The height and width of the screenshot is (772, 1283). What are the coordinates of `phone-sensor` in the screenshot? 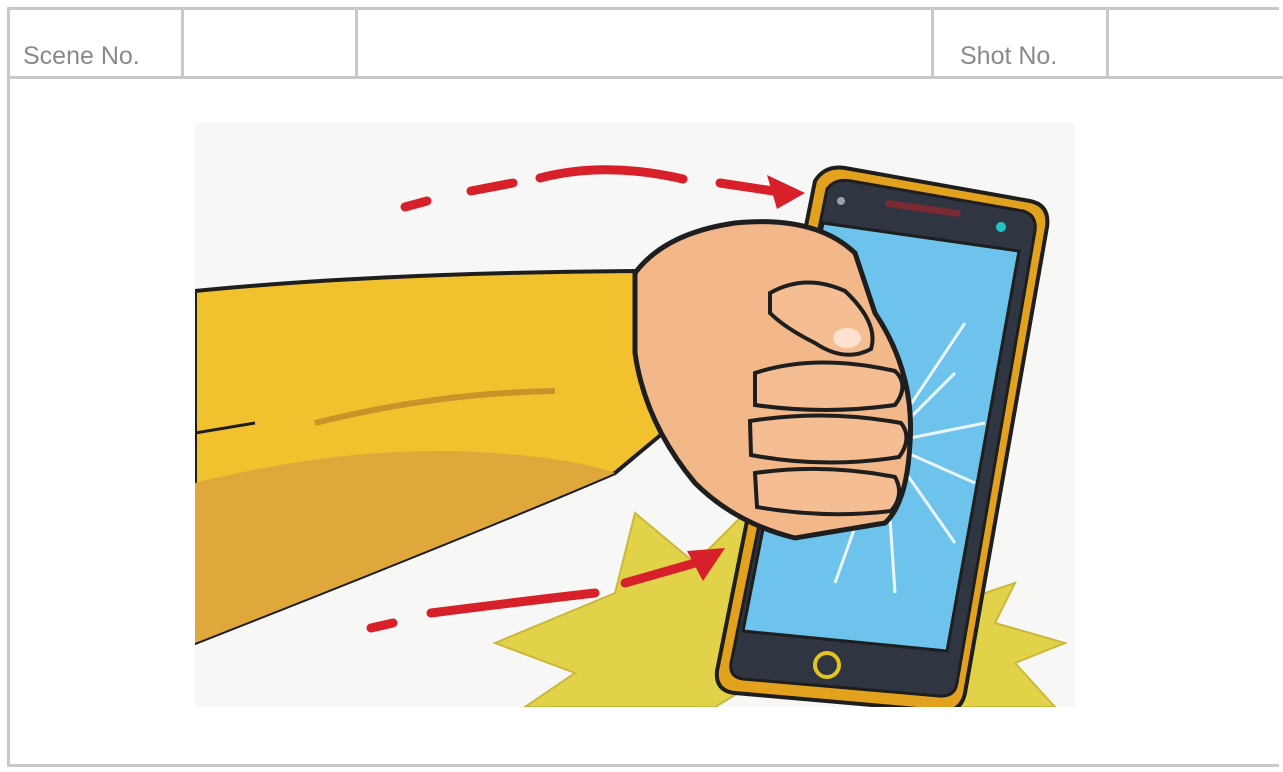 It's located at (1001, 227).